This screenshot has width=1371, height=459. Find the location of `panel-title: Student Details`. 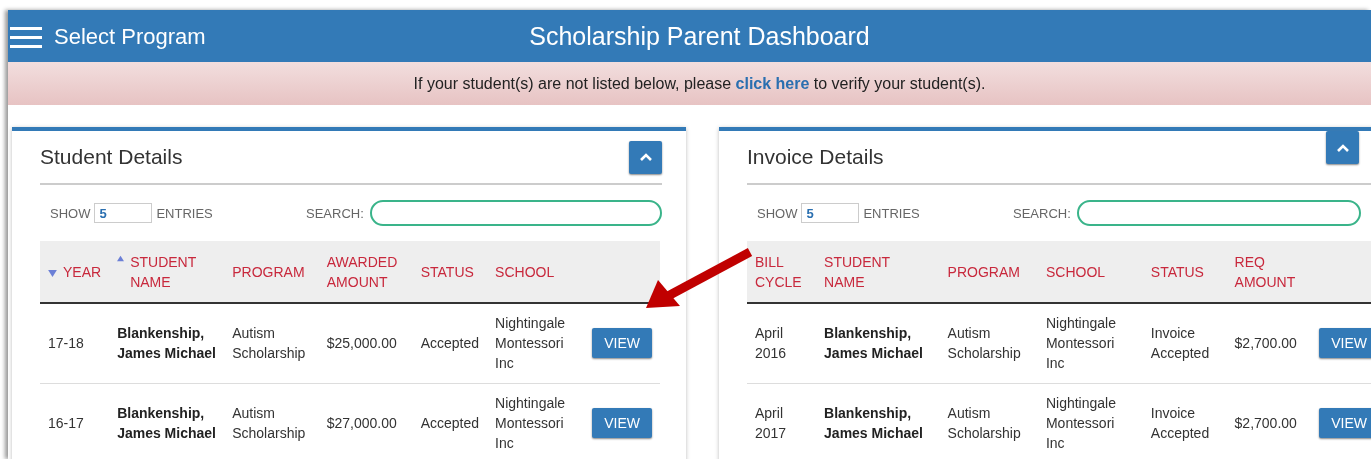

panel-title: Student Details is located at coordinates (111, 157).